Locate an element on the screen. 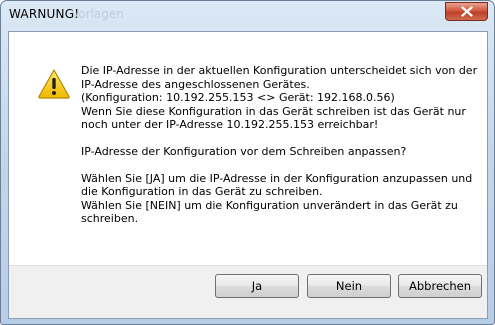 The height and width of the screenshot is (325, 495). cancel-button: Abbrechen is located at coordinates (440, 286).